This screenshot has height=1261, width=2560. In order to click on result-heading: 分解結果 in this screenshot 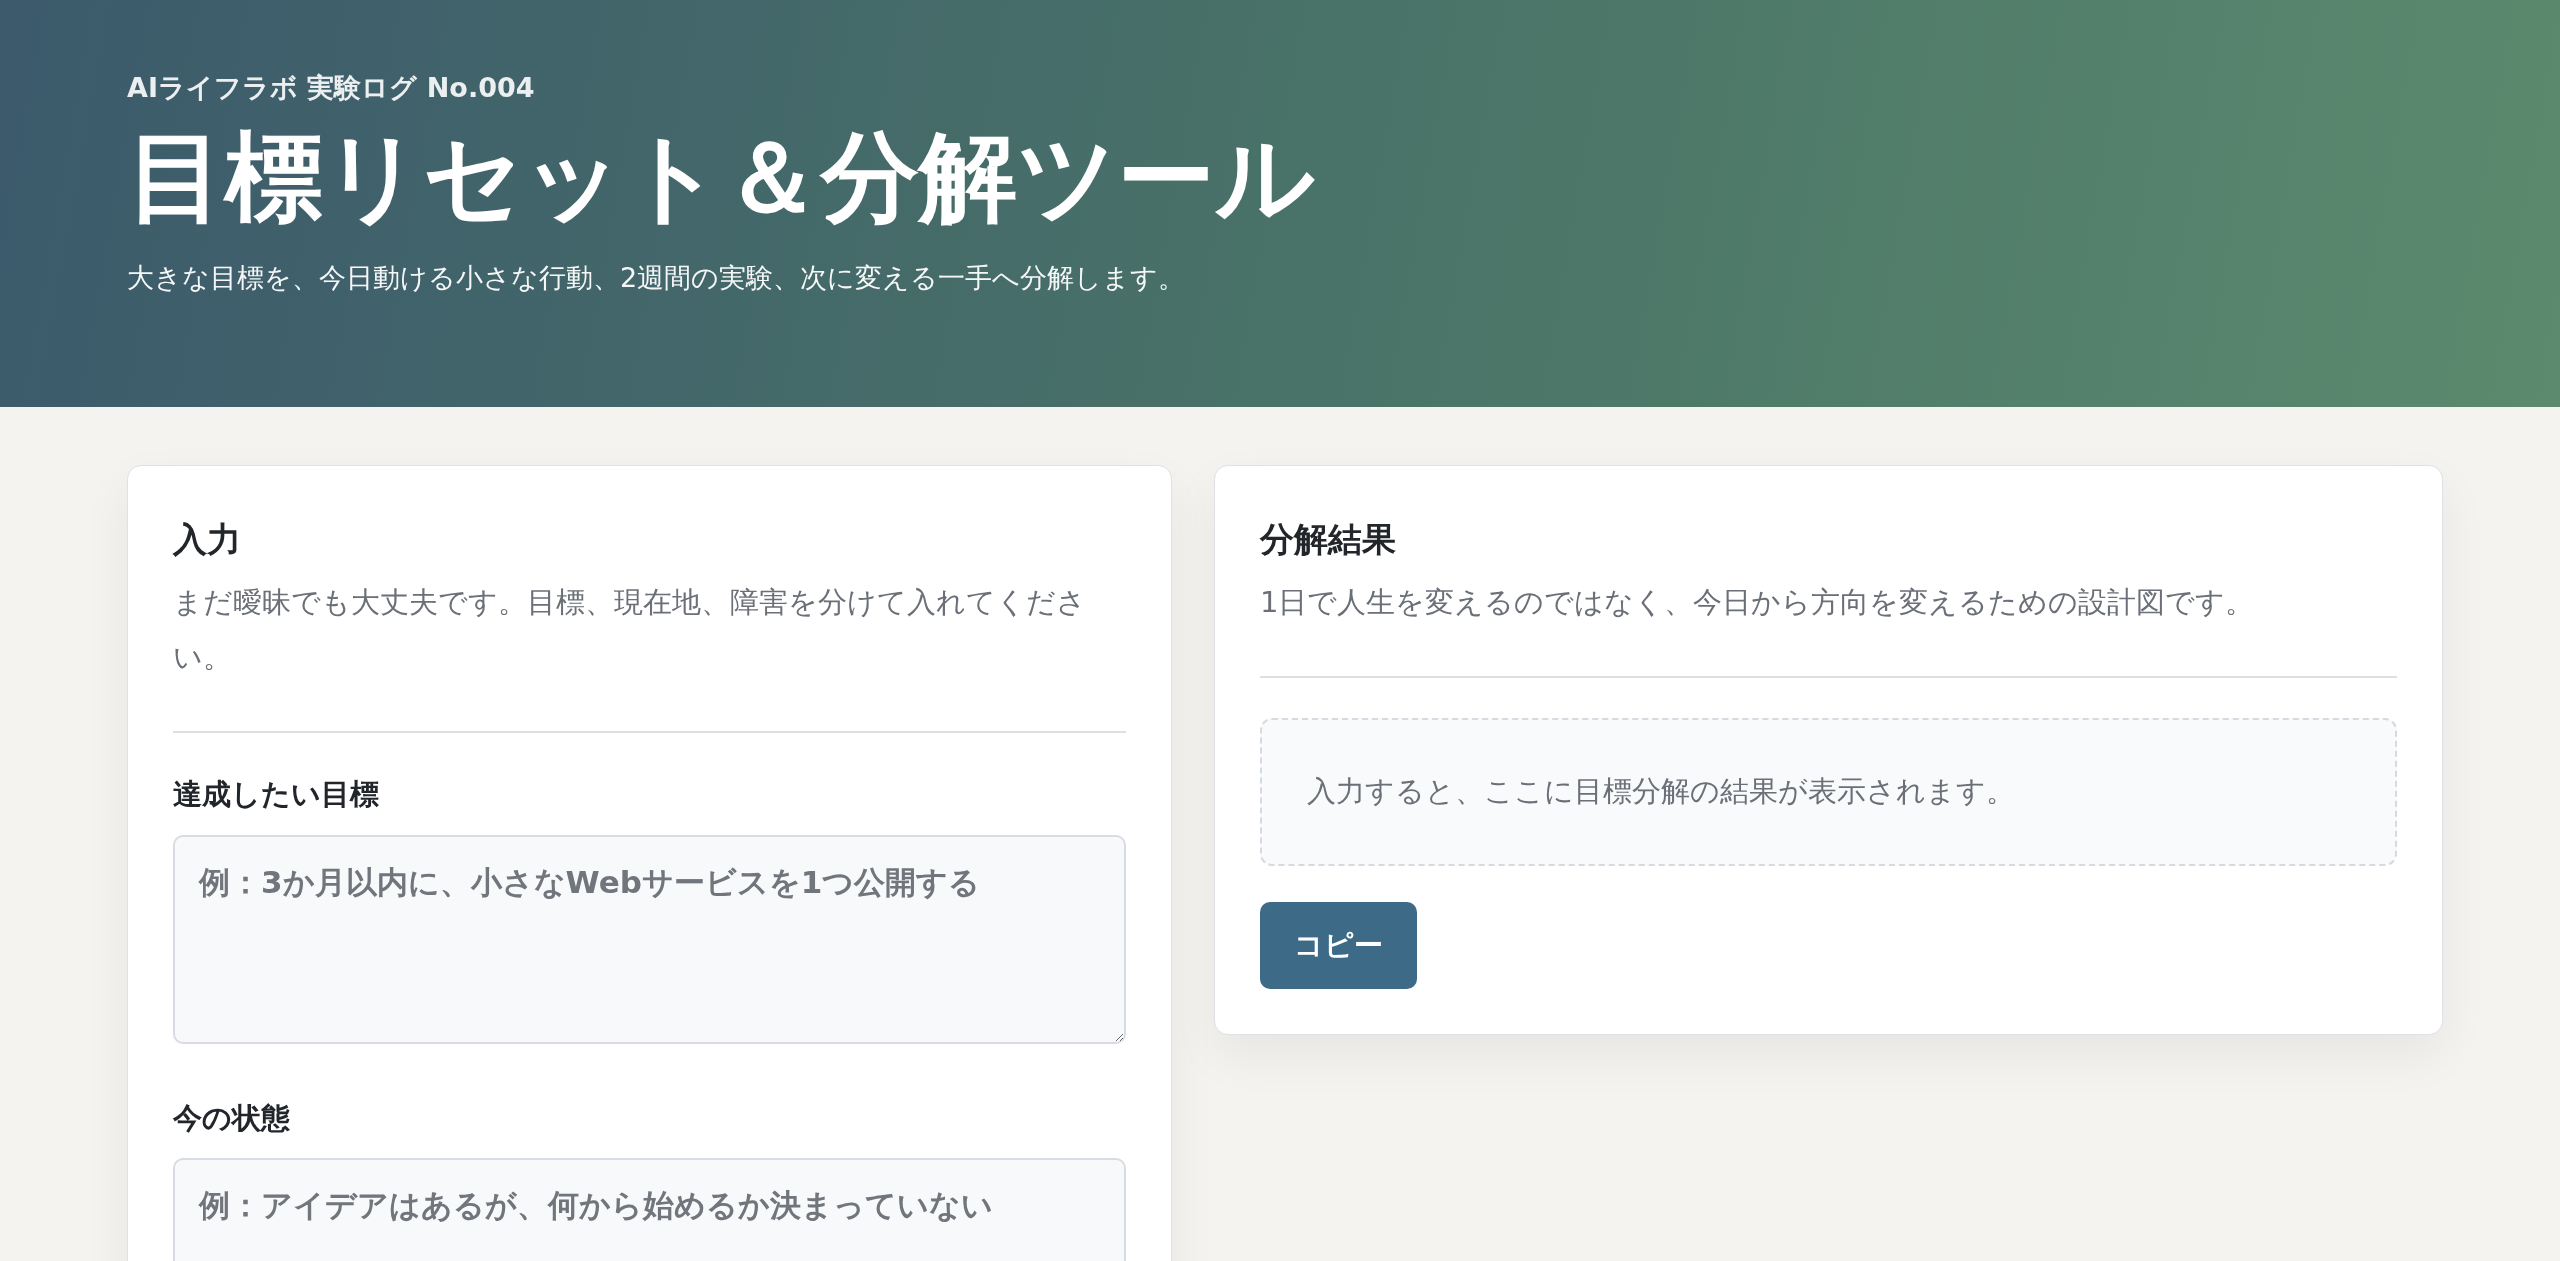, I will do `click(1328, 539)`.